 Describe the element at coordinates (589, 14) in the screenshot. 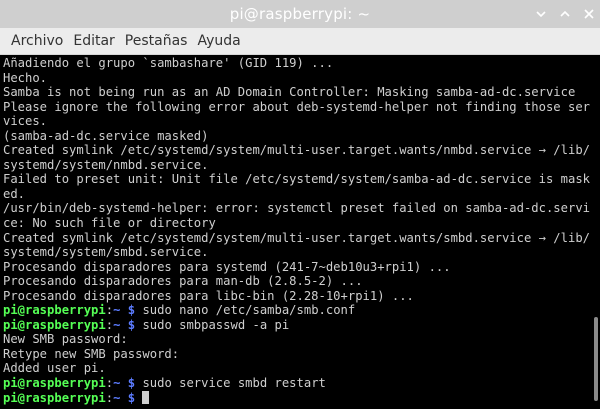

I see `close-icon` at that location.